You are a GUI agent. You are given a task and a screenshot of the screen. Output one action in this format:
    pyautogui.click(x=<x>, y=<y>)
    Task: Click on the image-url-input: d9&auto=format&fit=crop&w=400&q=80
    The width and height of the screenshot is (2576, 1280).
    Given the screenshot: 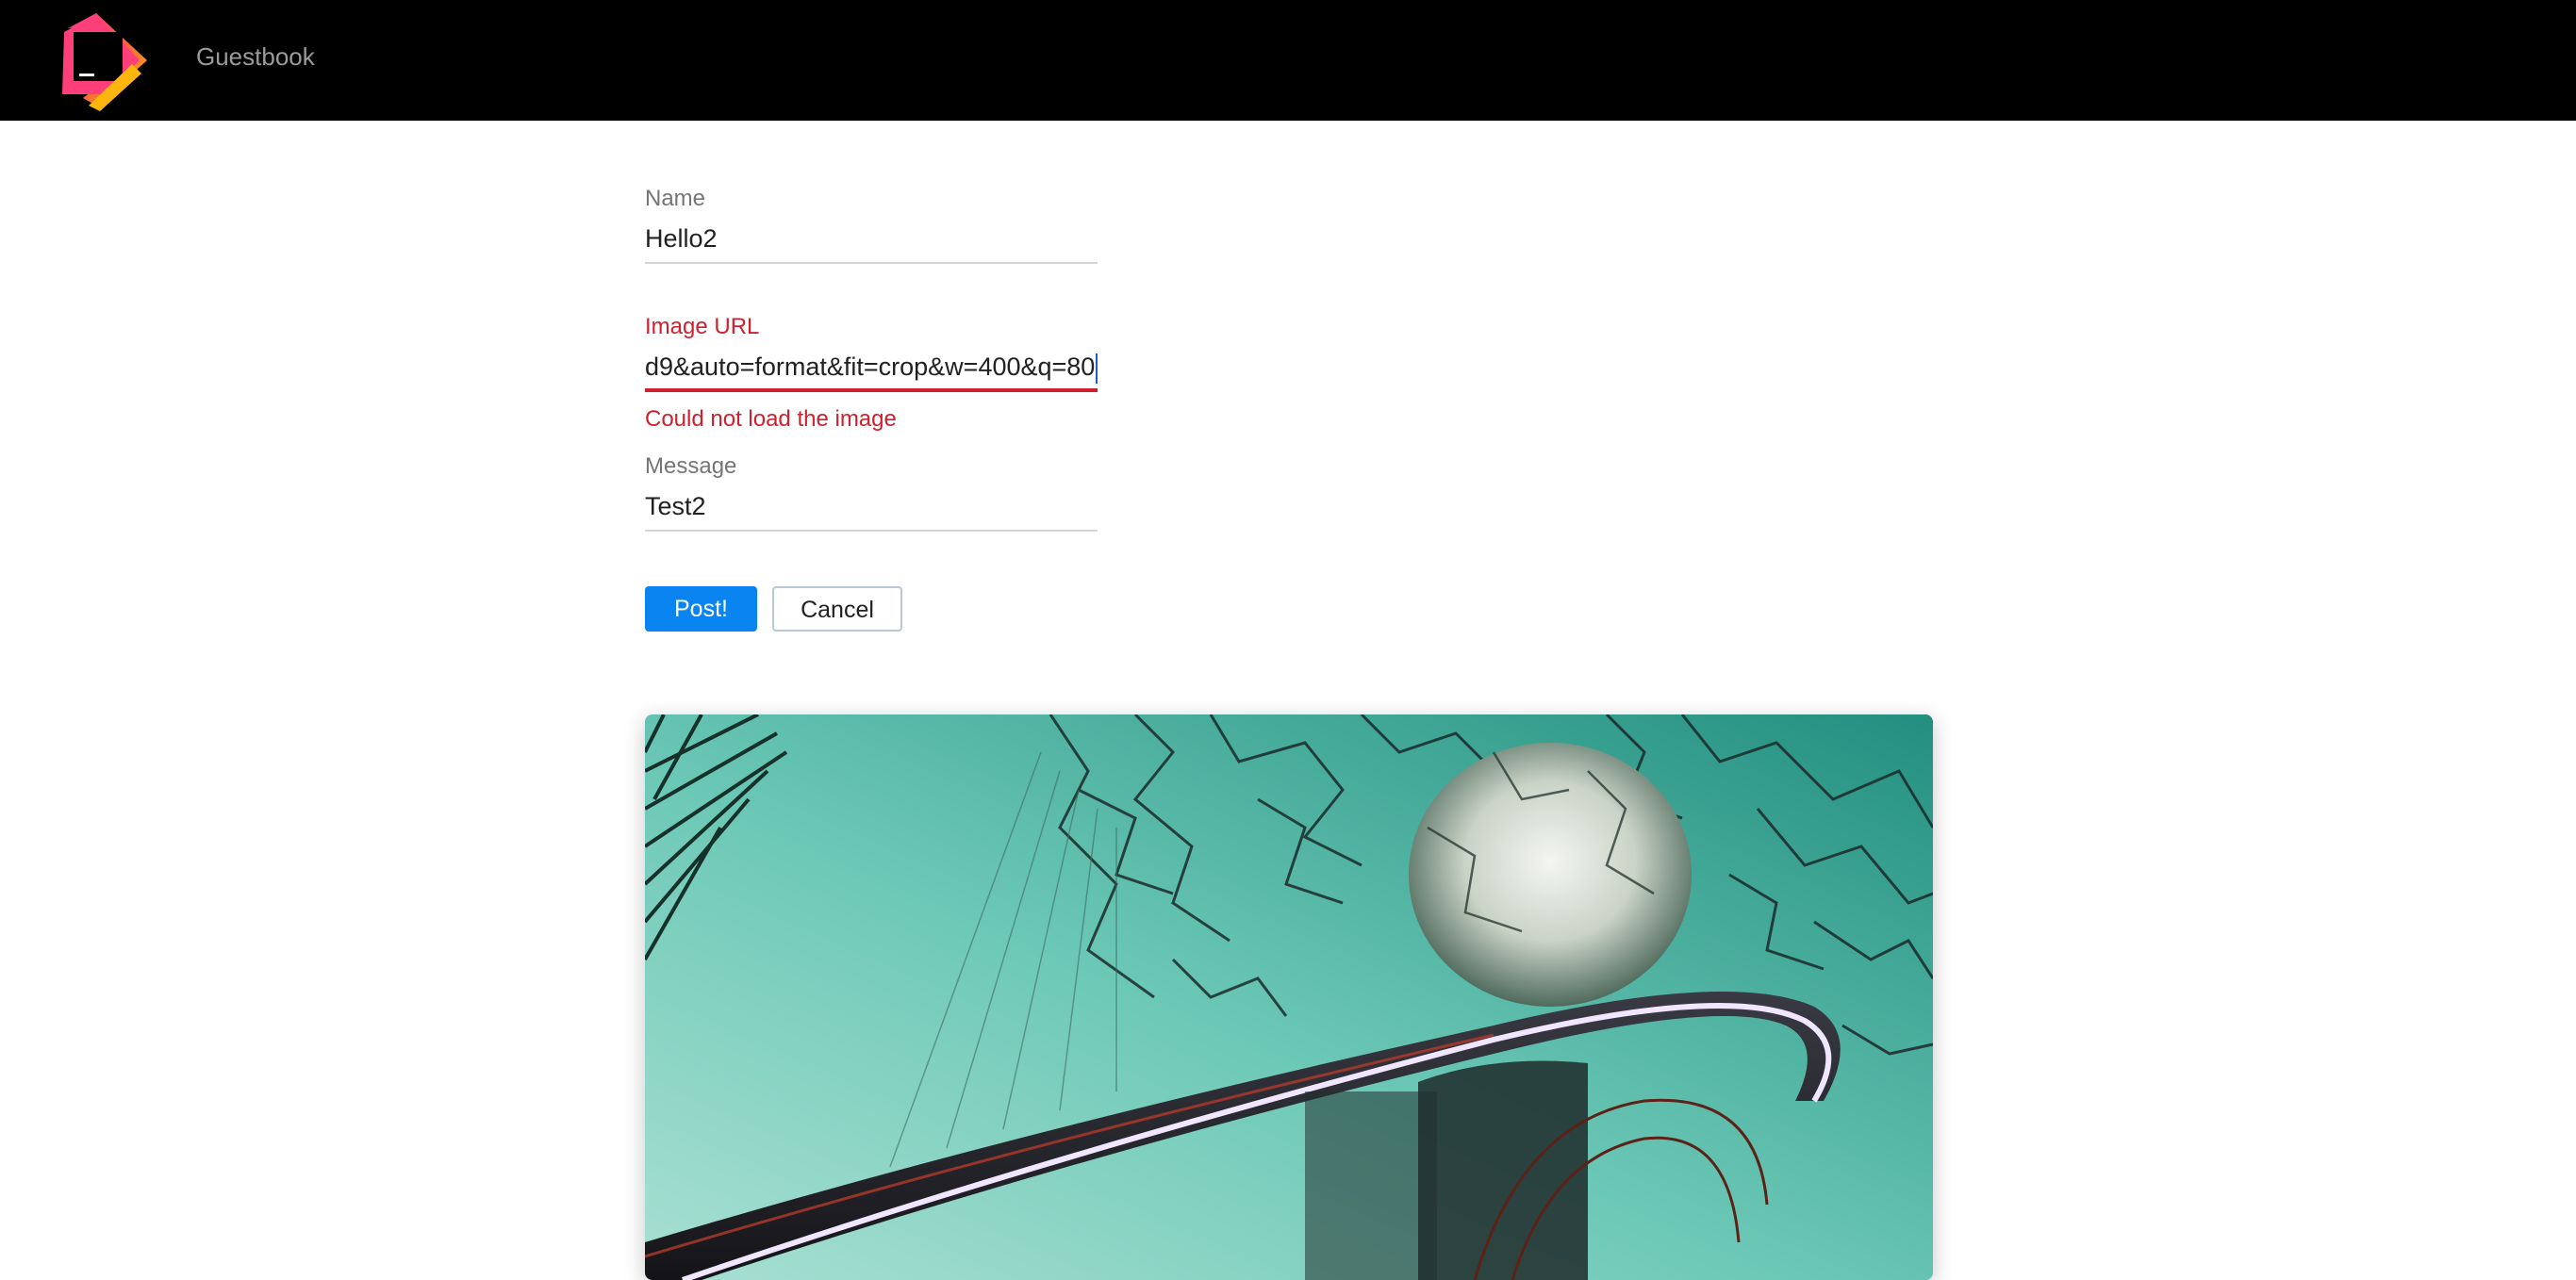 What is the action you would take?
    pyautogui.click(x=871, y=366)
    